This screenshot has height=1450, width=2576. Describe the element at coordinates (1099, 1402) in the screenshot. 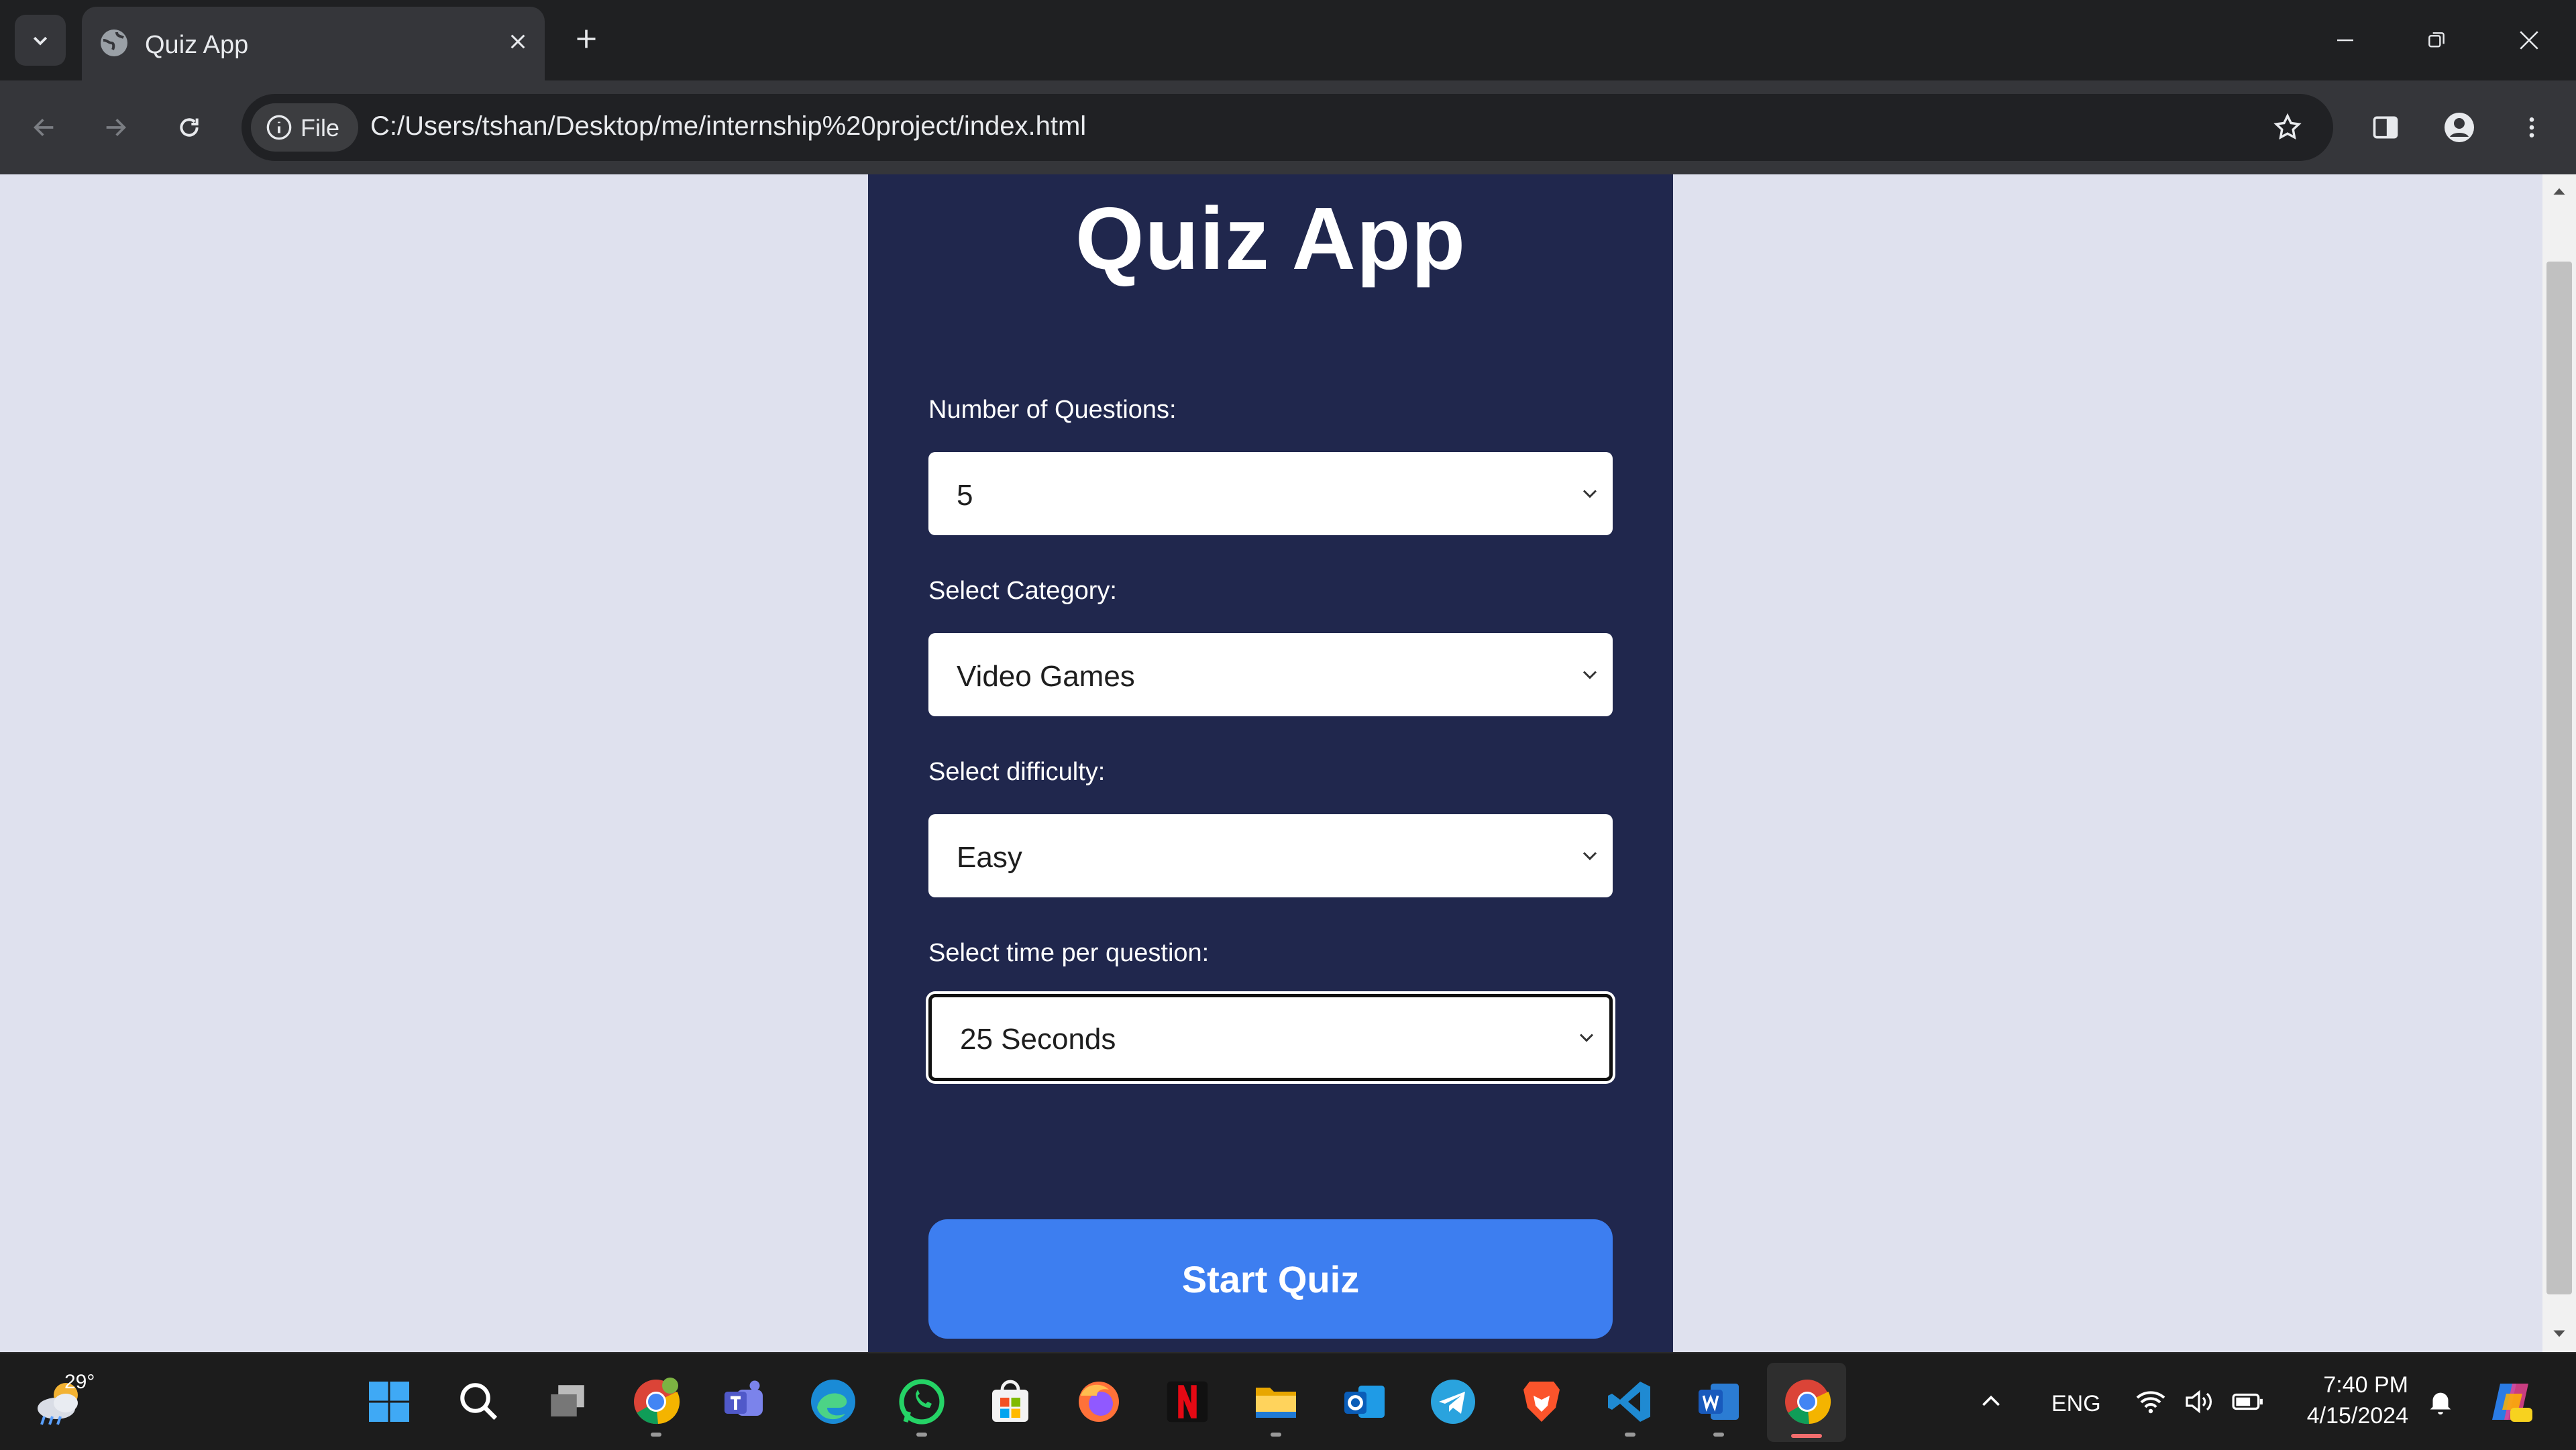

I see `firefox-icon` at that location.